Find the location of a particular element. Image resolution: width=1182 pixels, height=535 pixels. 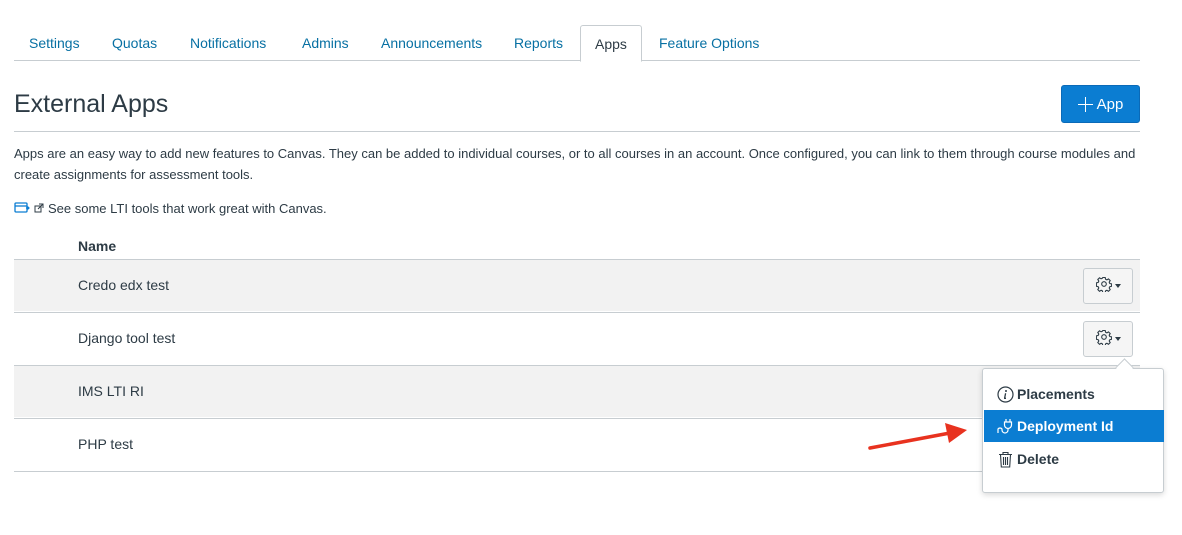

table-row: Django tool test is located at coordinates (577, 338).